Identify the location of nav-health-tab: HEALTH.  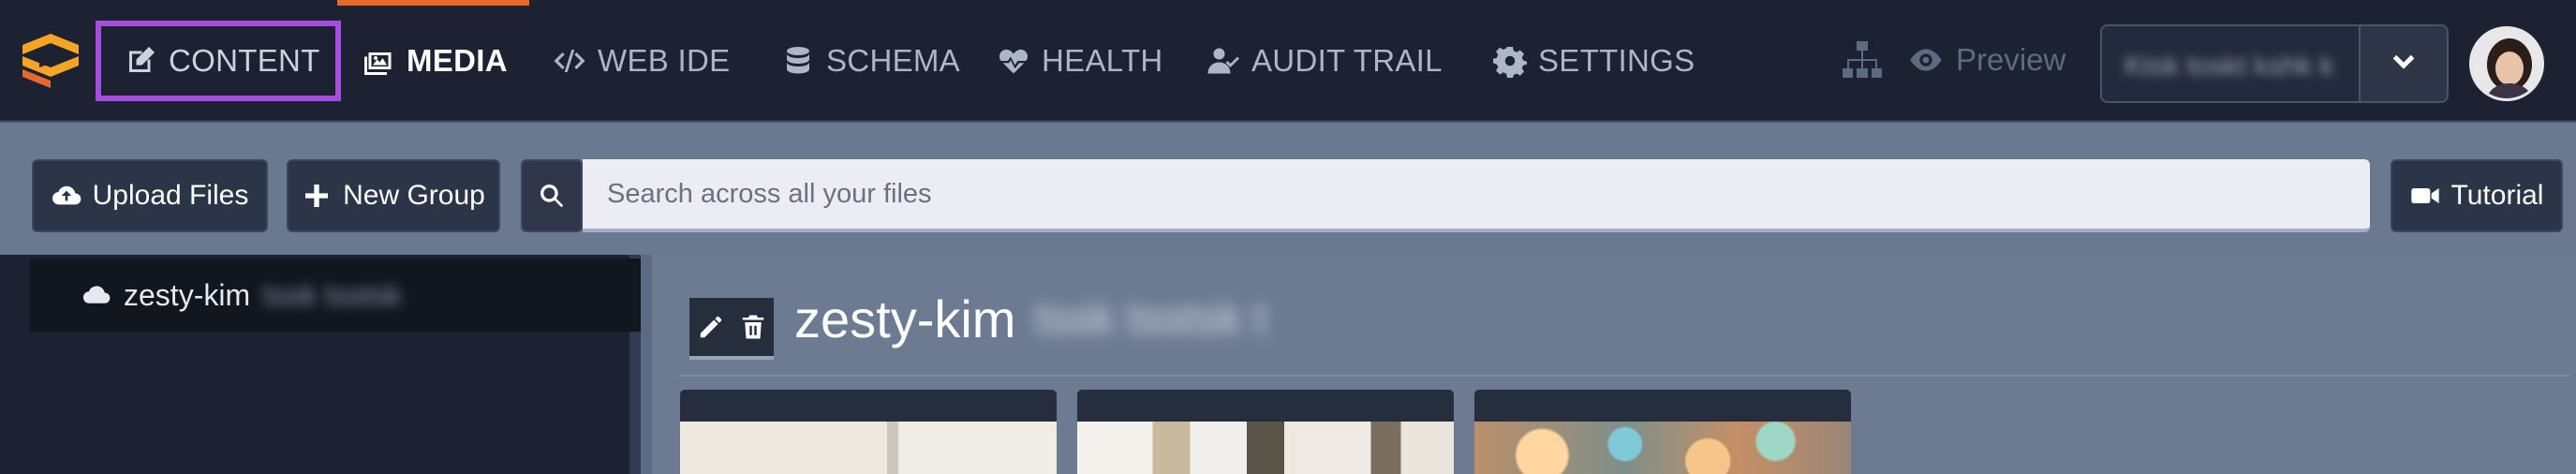
(1080, 61).